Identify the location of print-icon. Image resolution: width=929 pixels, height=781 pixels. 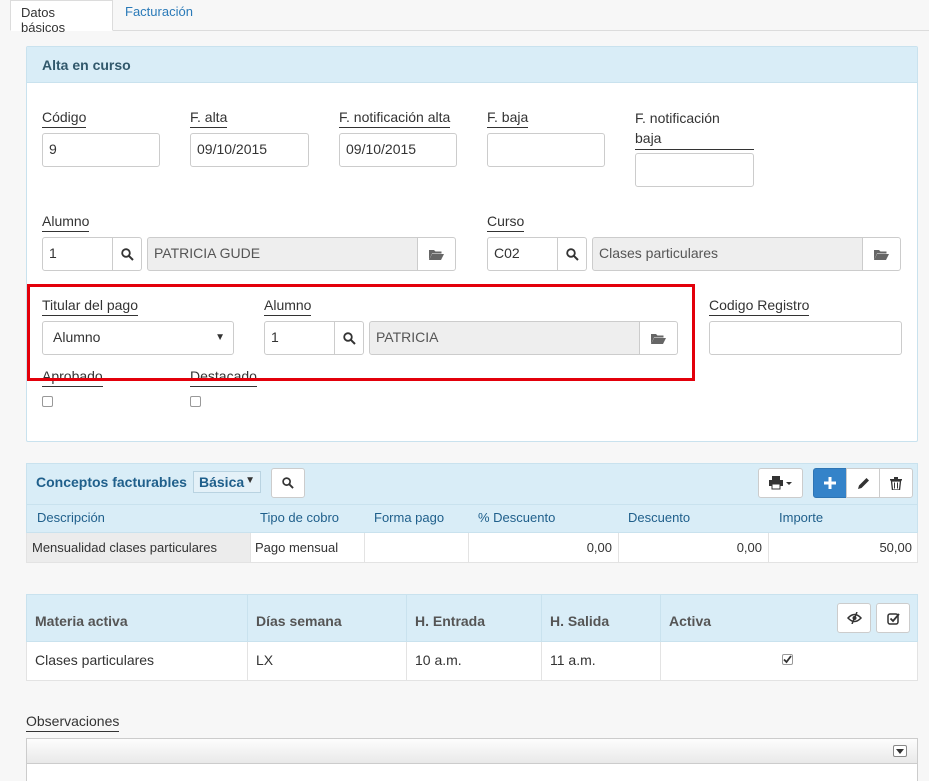
(780, 483).